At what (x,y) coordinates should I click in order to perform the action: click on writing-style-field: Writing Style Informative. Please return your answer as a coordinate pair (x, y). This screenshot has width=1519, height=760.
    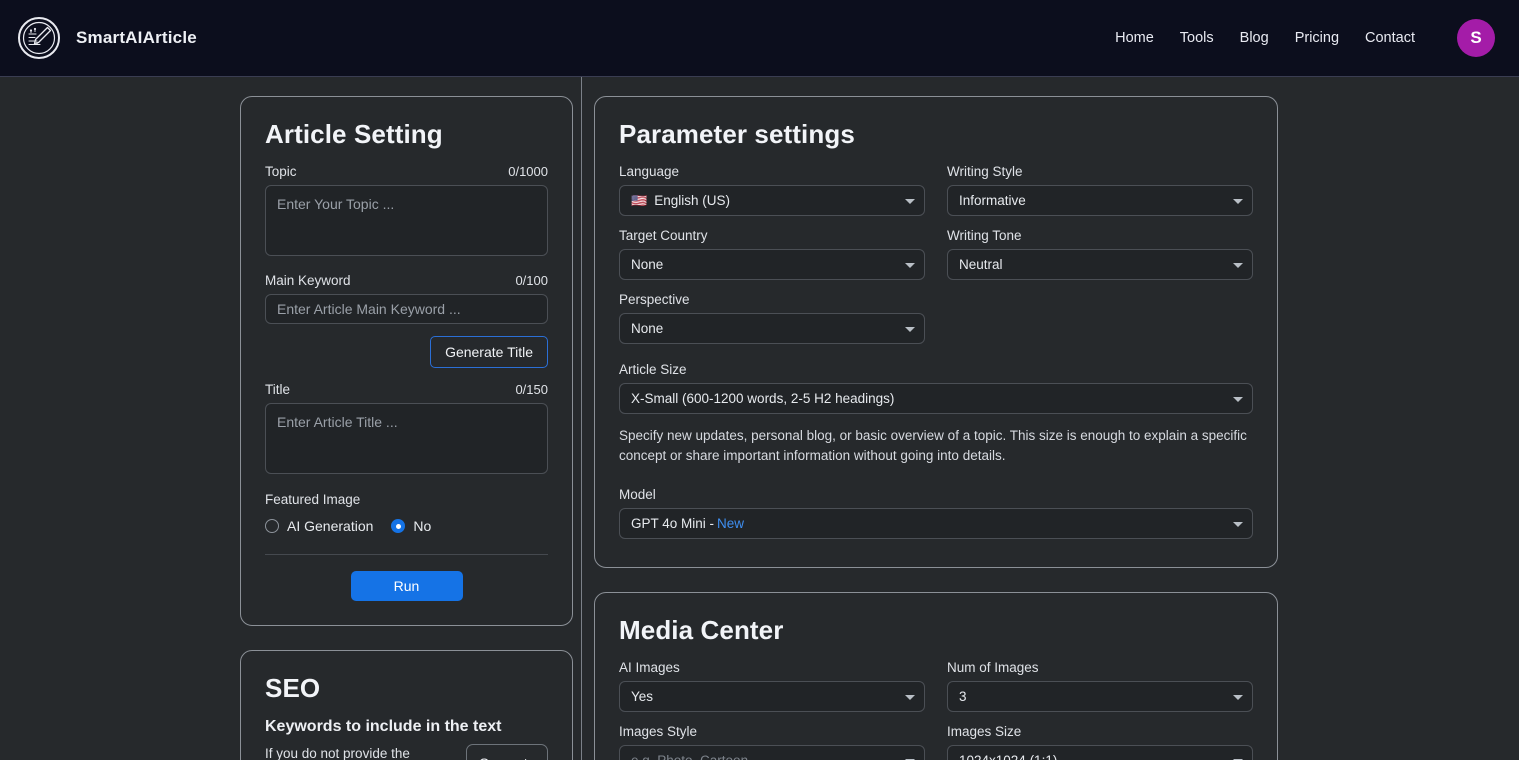
    Looking at the image, I should click on (1100, 190).